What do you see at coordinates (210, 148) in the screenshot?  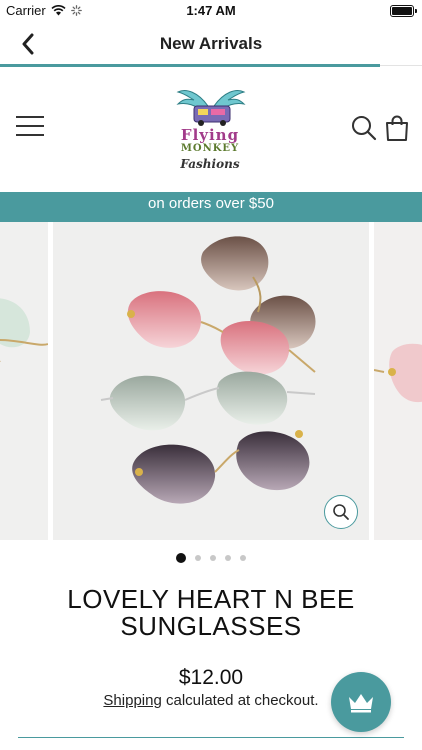 I see `logo-line-2: MONKEY` at bounding box center [210, 148].